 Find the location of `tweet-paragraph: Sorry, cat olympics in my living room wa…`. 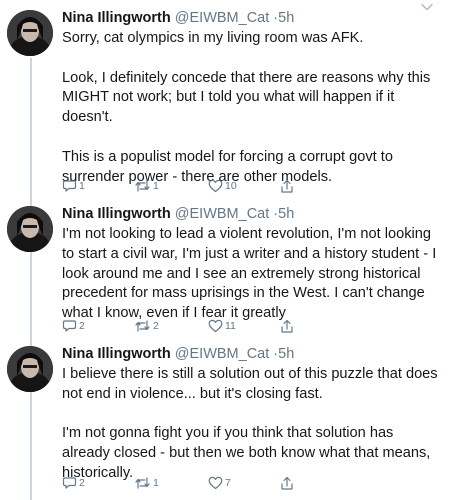

tweet-paragraph: Sorry, cat olympics in my living room wa… is located at coordinates (213, 38).